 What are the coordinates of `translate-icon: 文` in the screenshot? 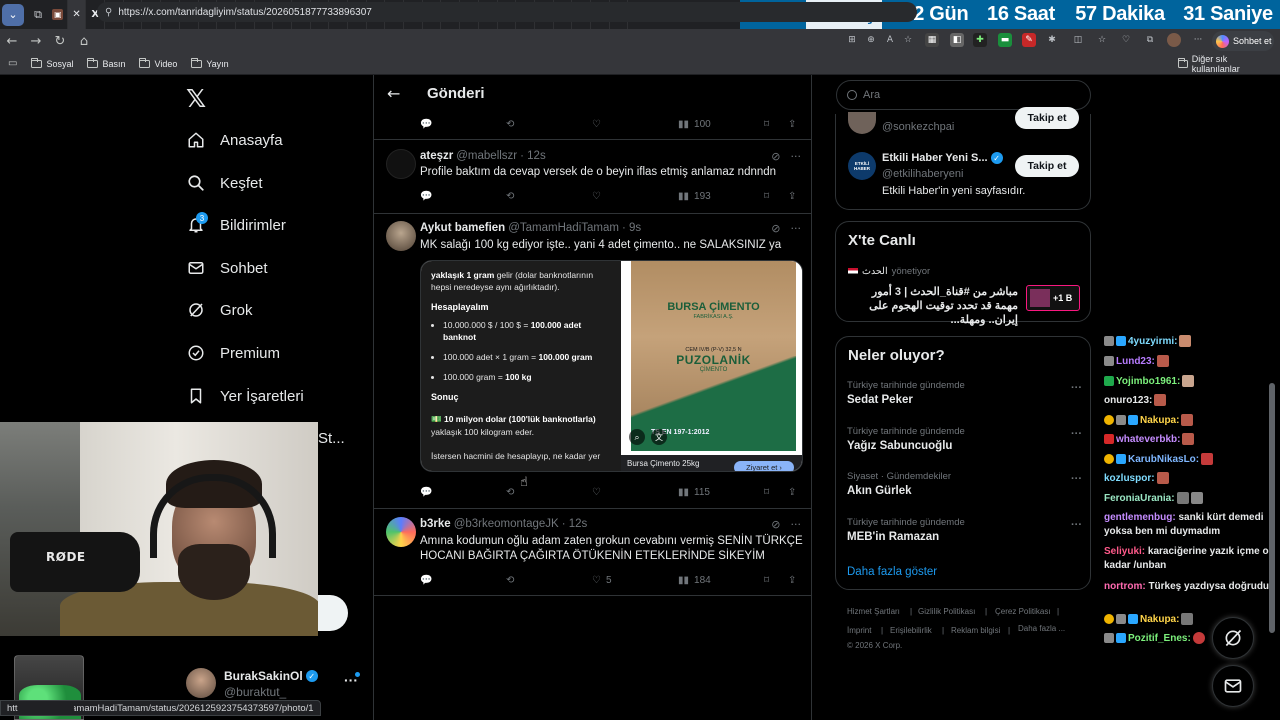 It's located at (659, 437).